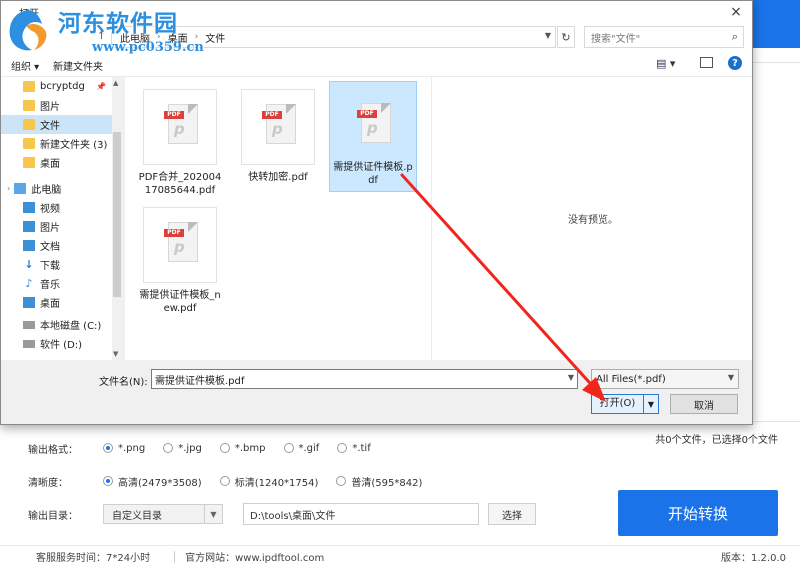 The height and width of the screenshot is (567, 800). I want to click on output-path-field: D:\tools\桌面\文件, so click(361, 514).